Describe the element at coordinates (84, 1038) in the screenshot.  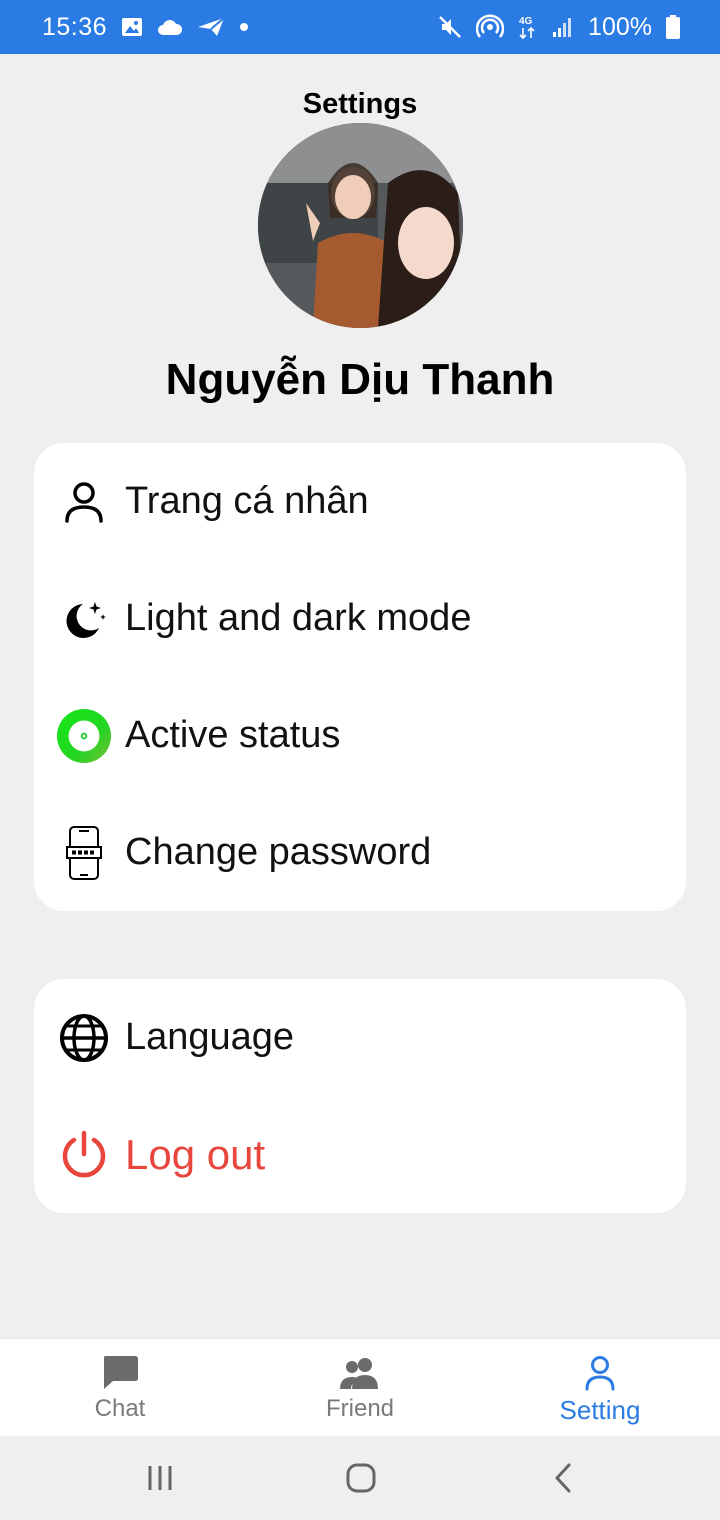
I see `globe-icon` at that location.